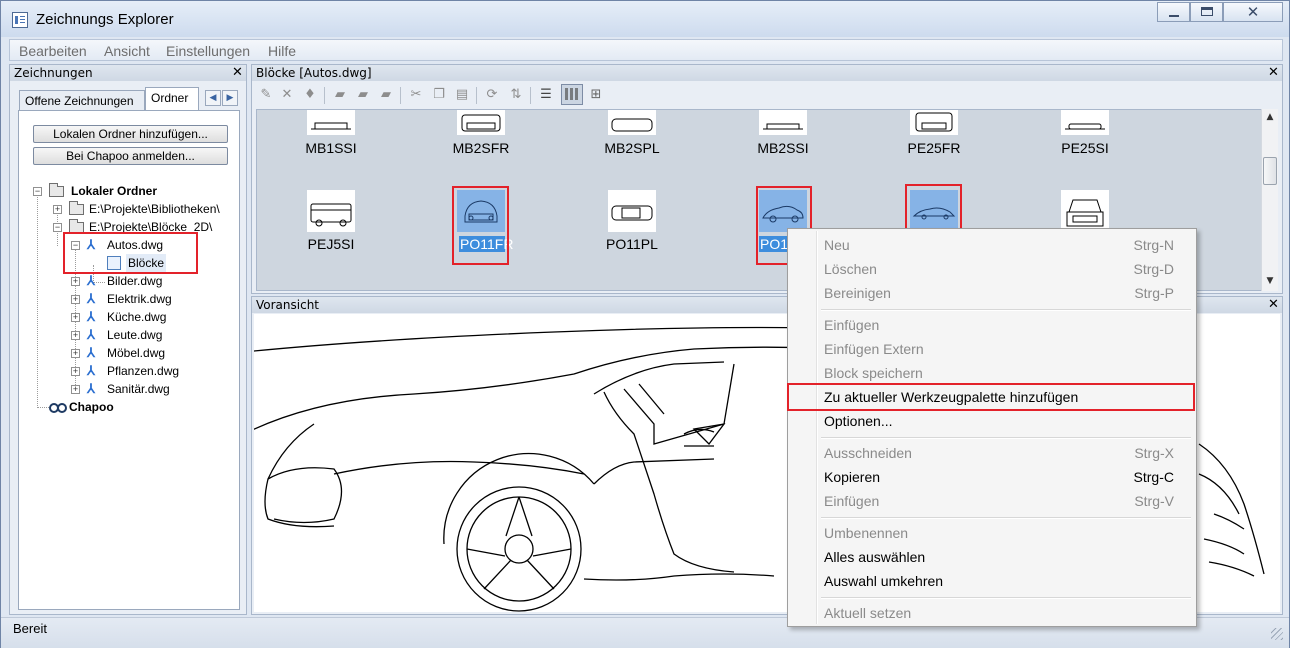  What do you see at coordinates (1253, 12) in the screenshot?
I see `close-window-button: ✕` at bounding box center [1253, 12].